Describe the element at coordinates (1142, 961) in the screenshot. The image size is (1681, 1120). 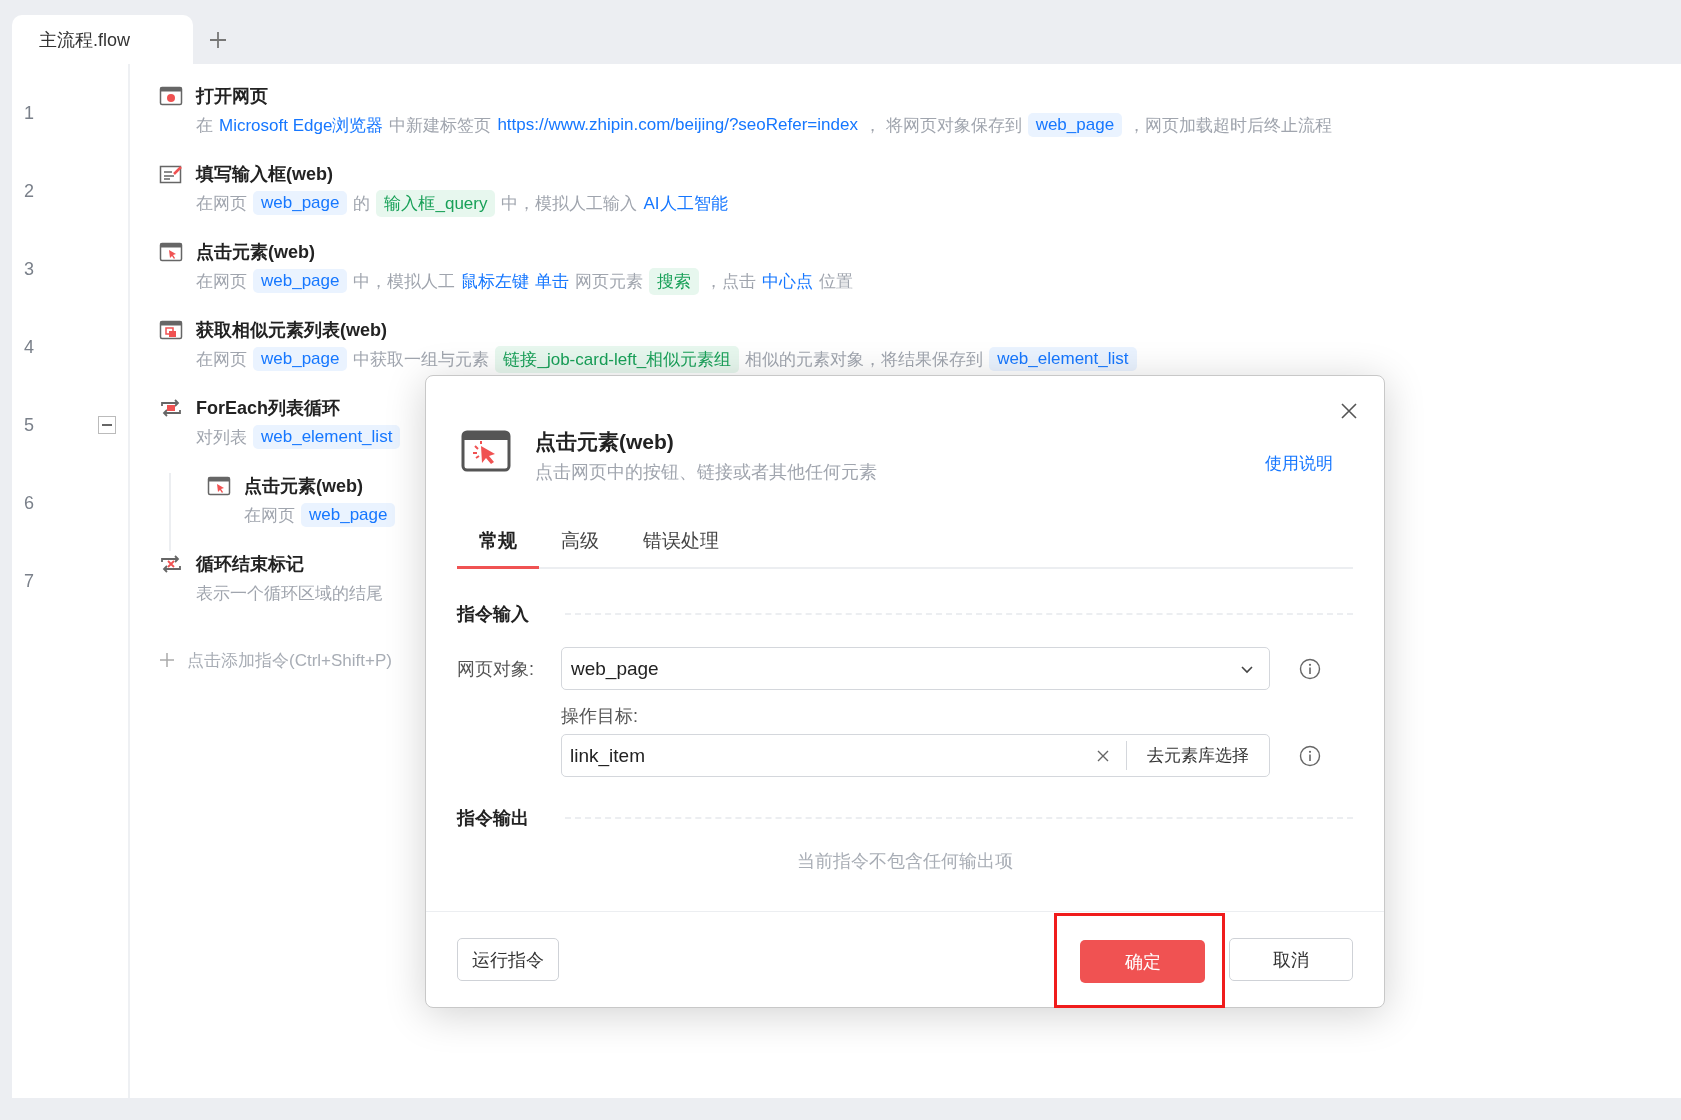
I see `confirm-button: 确定` at that location.